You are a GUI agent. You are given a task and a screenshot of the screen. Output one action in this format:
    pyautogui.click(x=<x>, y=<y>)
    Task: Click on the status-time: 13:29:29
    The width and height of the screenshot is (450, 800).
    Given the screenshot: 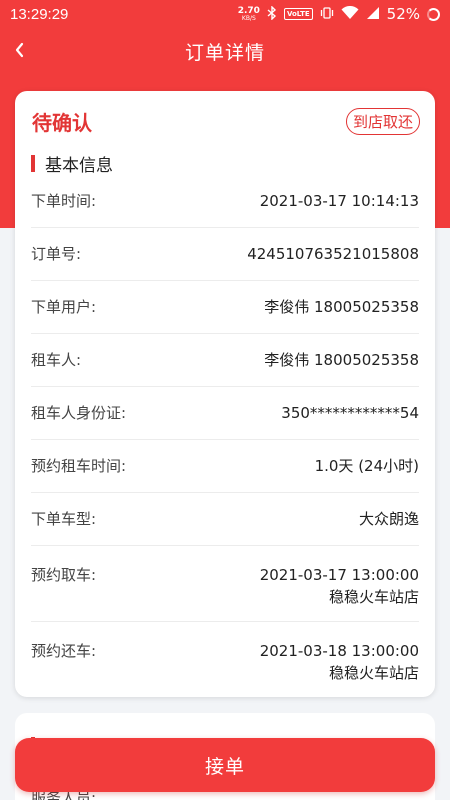 What is the action you would take?
    pyautogui.click(x=39, y=14)
    